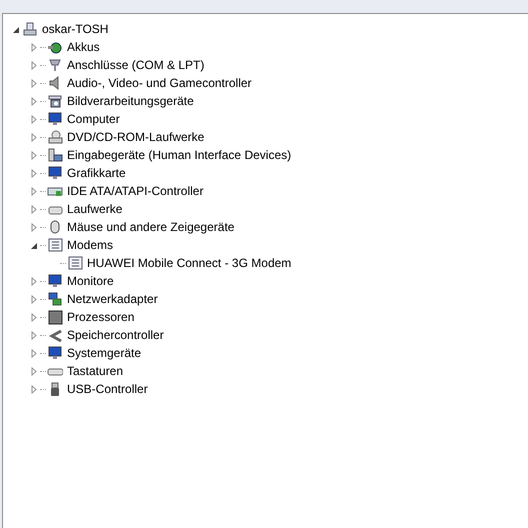 The width and height of the screenshot is (528, 528). Describe the element at coordinates (95, 371) in the screenshot. I see `tree-item-label: Tastaturen` at that location.